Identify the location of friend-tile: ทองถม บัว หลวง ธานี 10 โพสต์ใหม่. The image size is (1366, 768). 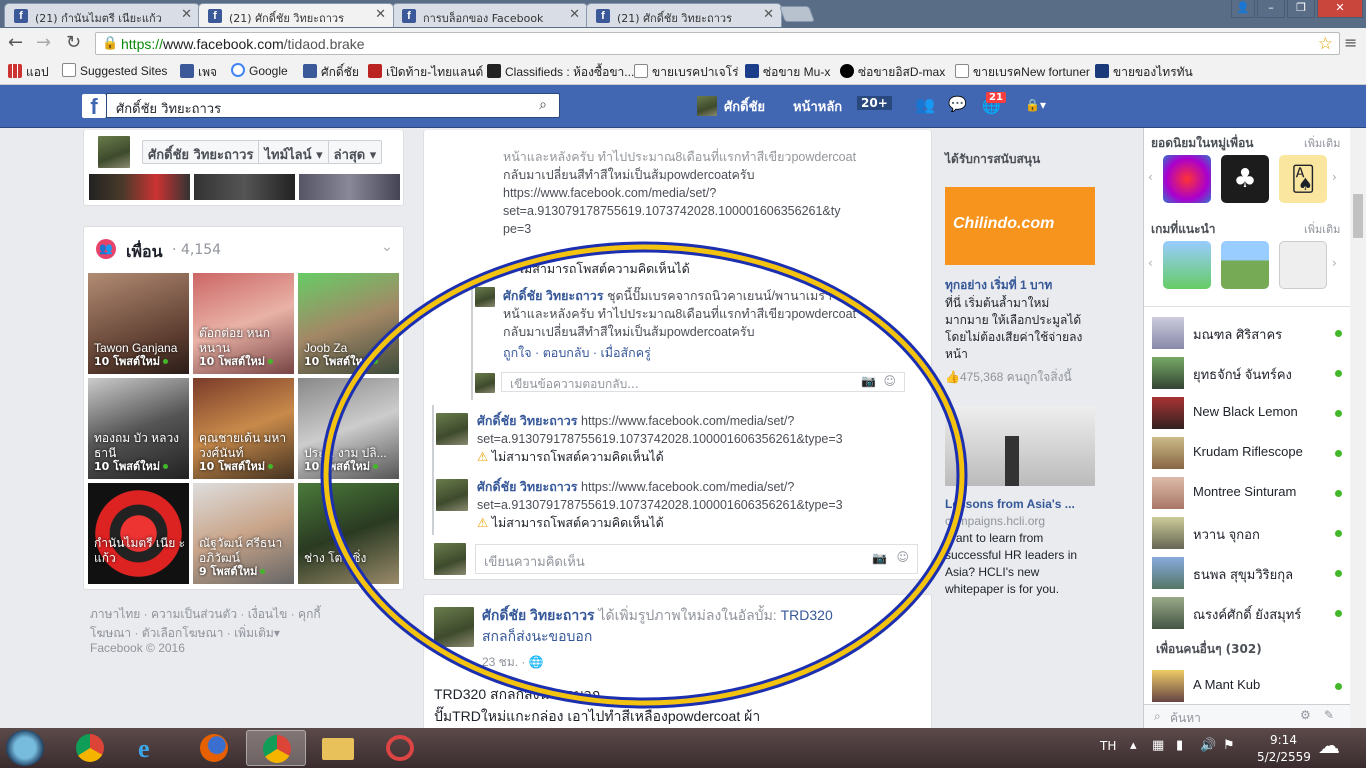
(138, 428).